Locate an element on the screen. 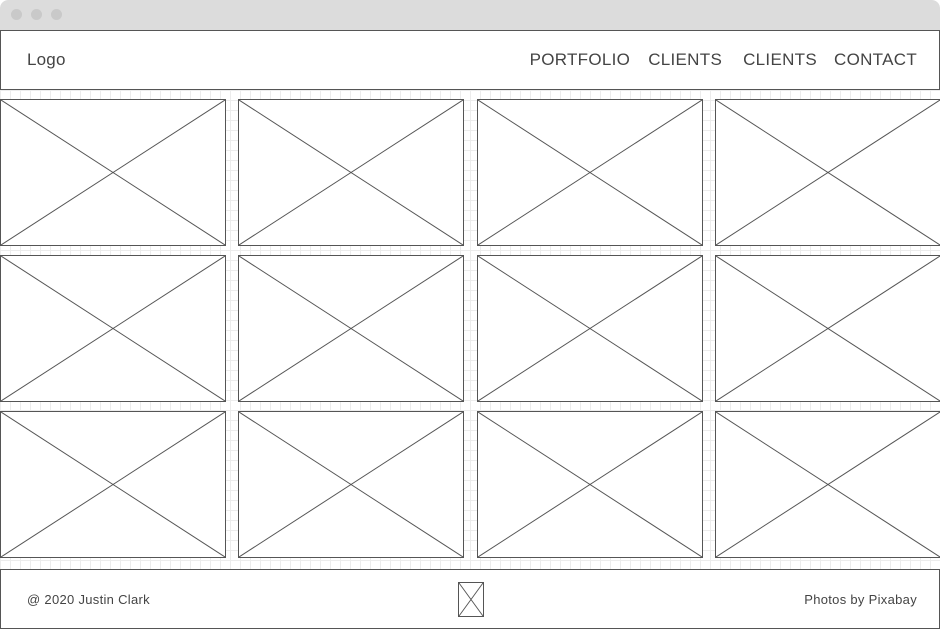 The width and height of the screenshot is (940, 629). nav-item-portfolio: PORTFOLIO is located at coordinates (580, 60).